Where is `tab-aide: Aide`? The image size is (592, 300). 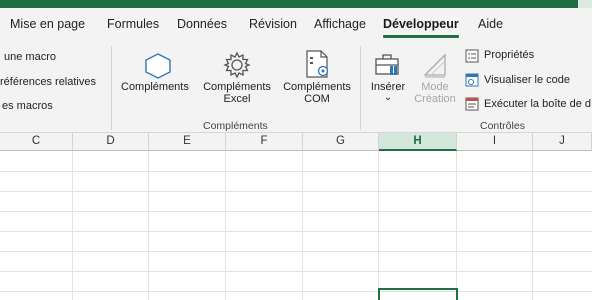
tab-aide: Aide is located at coordinates (490, 24).